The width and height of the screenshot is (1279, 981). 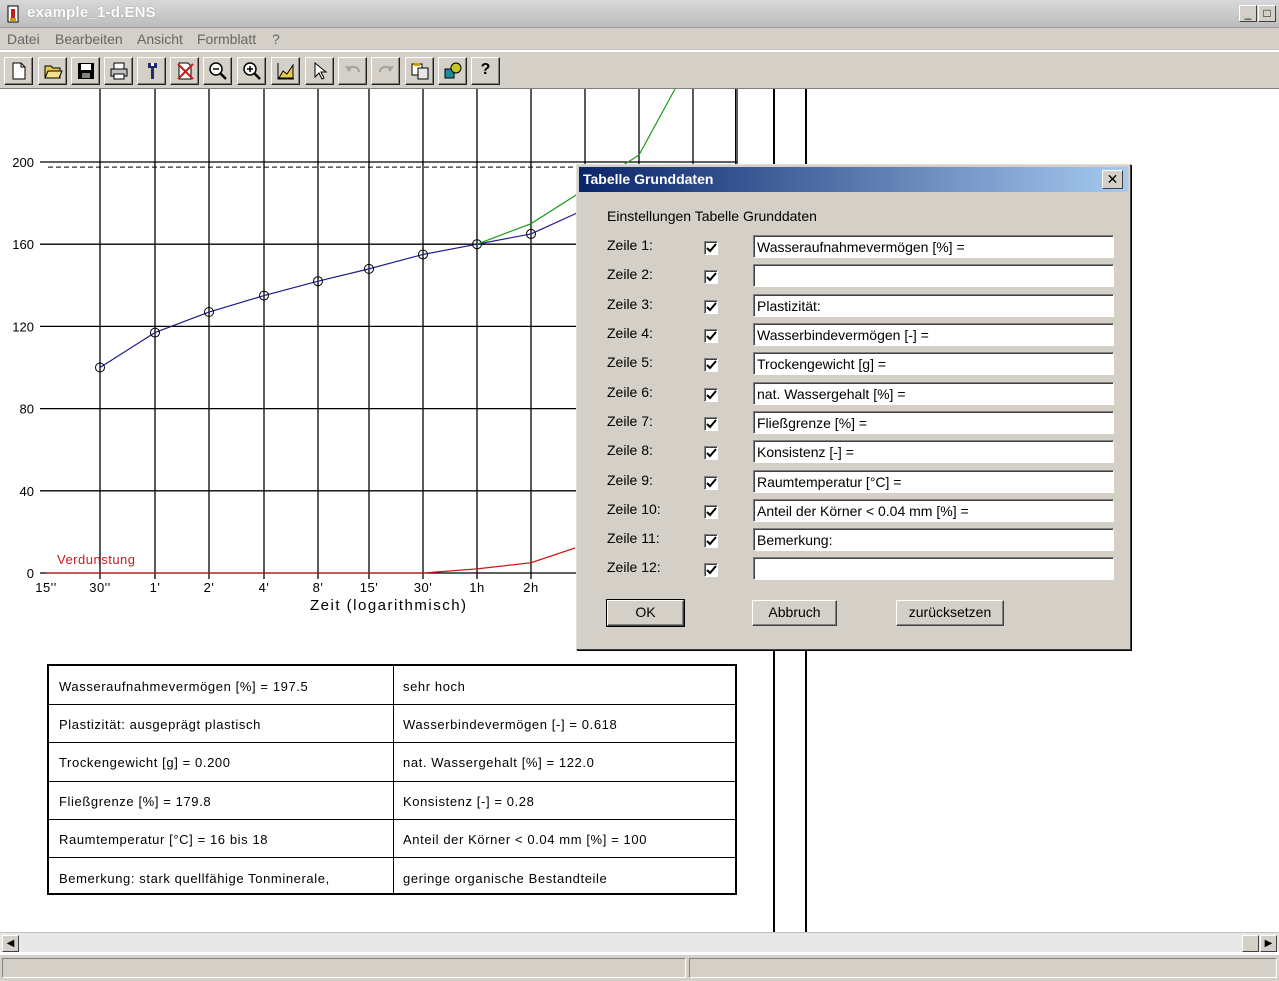 I want to click on area-chart-icon, so click(x=285, y=71).